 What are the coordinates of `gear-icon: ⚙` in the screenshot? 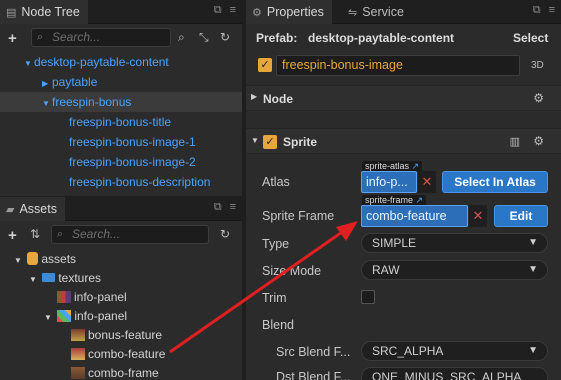 It's located at (257, 12).